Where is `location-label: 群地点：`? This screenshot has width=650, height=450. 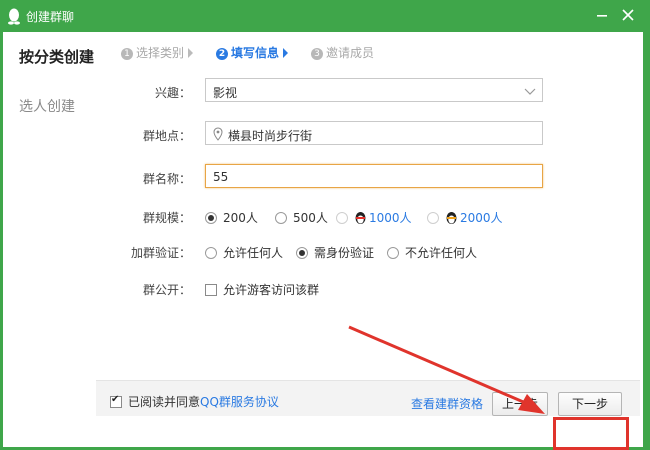
location-label: 群地点： is located at coordinates (166, 136).